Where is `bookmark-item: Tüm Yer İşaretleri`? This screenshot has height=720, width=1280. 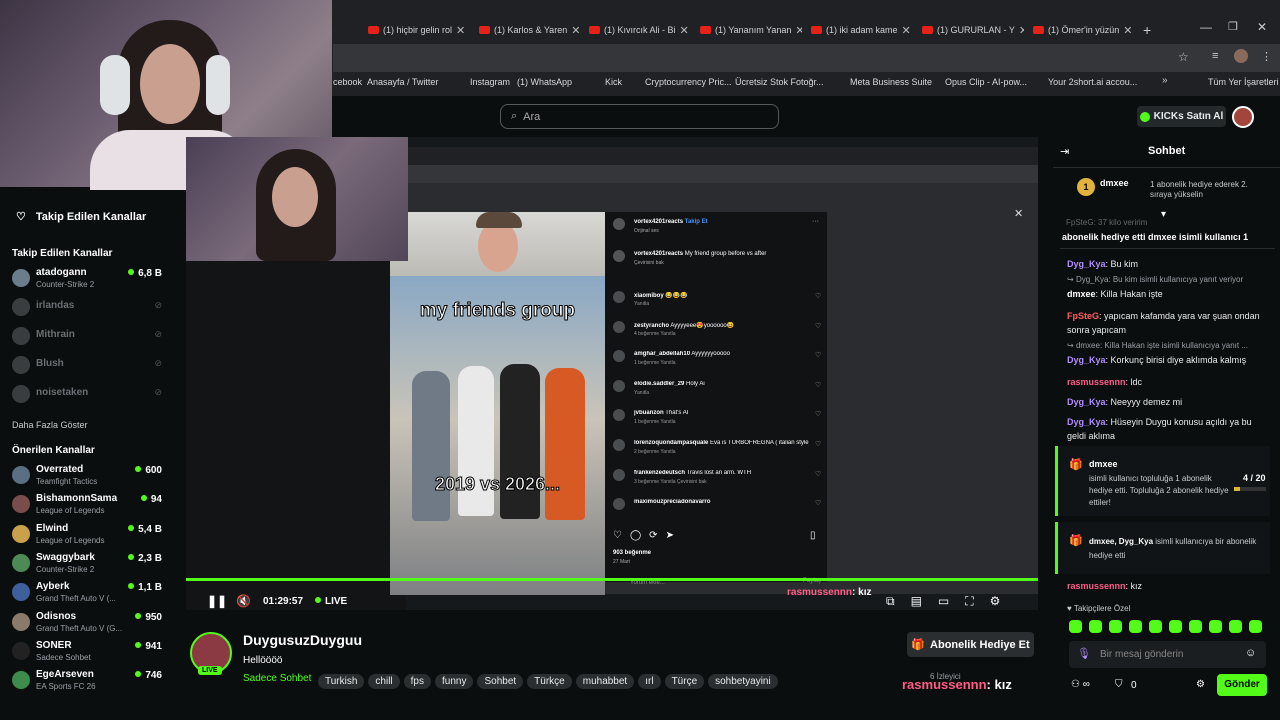 bookmark-item: Tüm Yer İşaretleri is located at coordinates (1243, 82).